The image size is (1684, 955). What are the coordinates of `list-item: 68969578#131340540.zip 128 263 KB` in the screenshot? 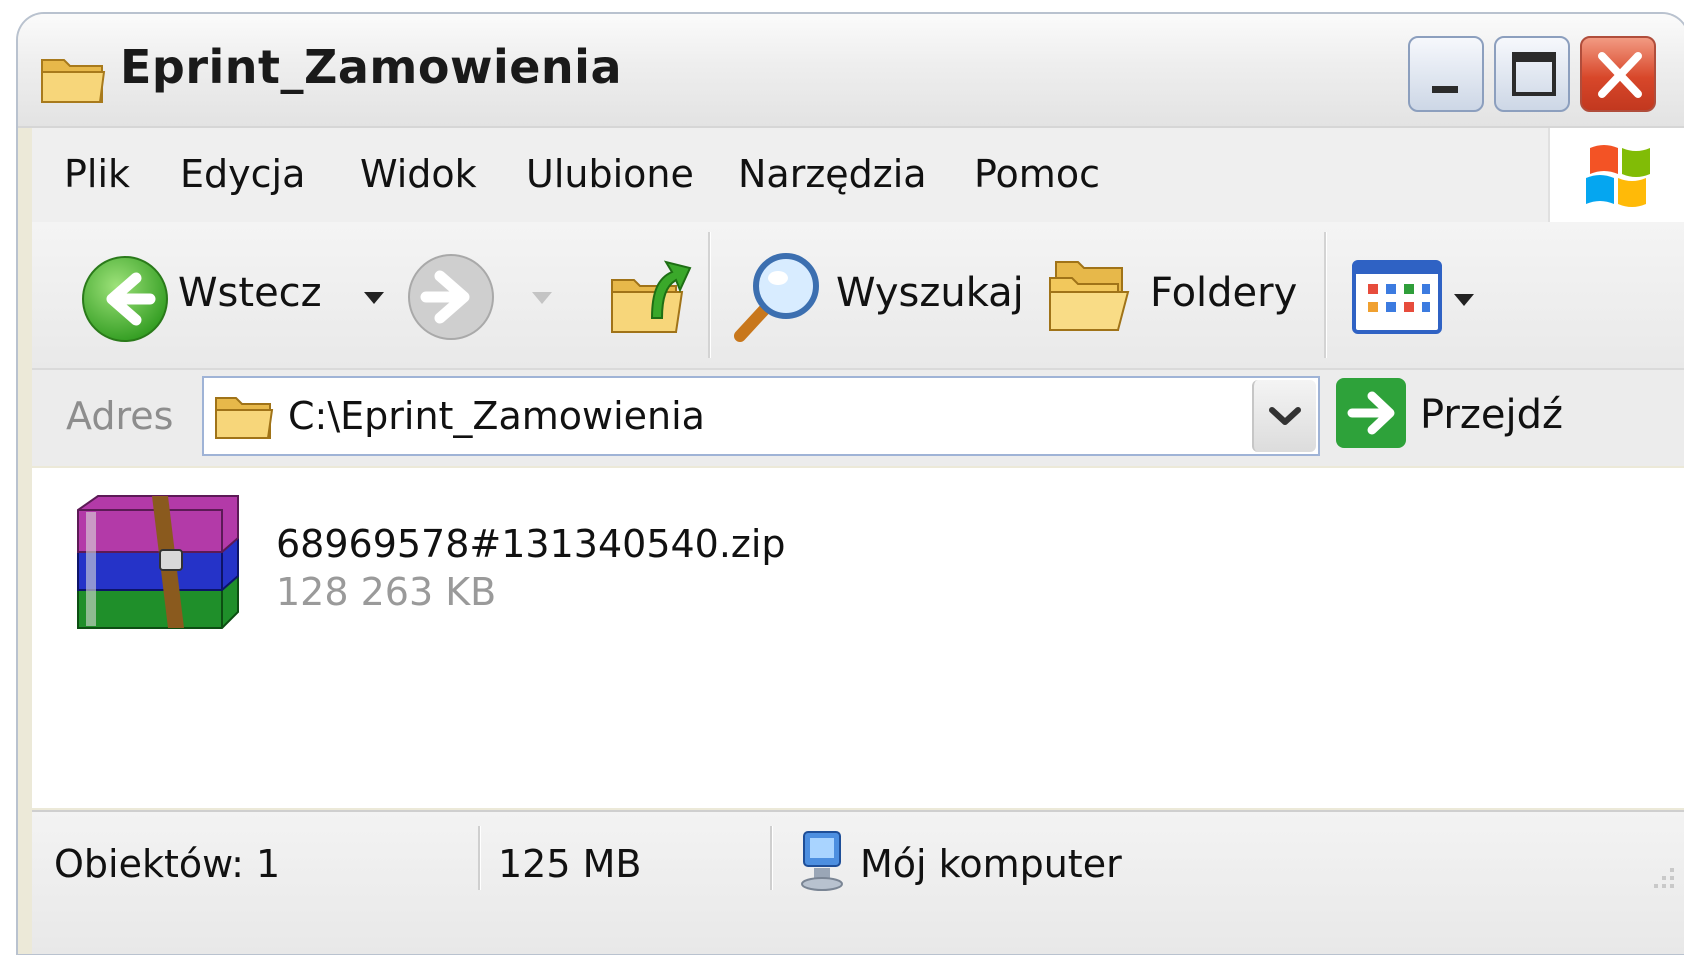 It's located at (419, 558).